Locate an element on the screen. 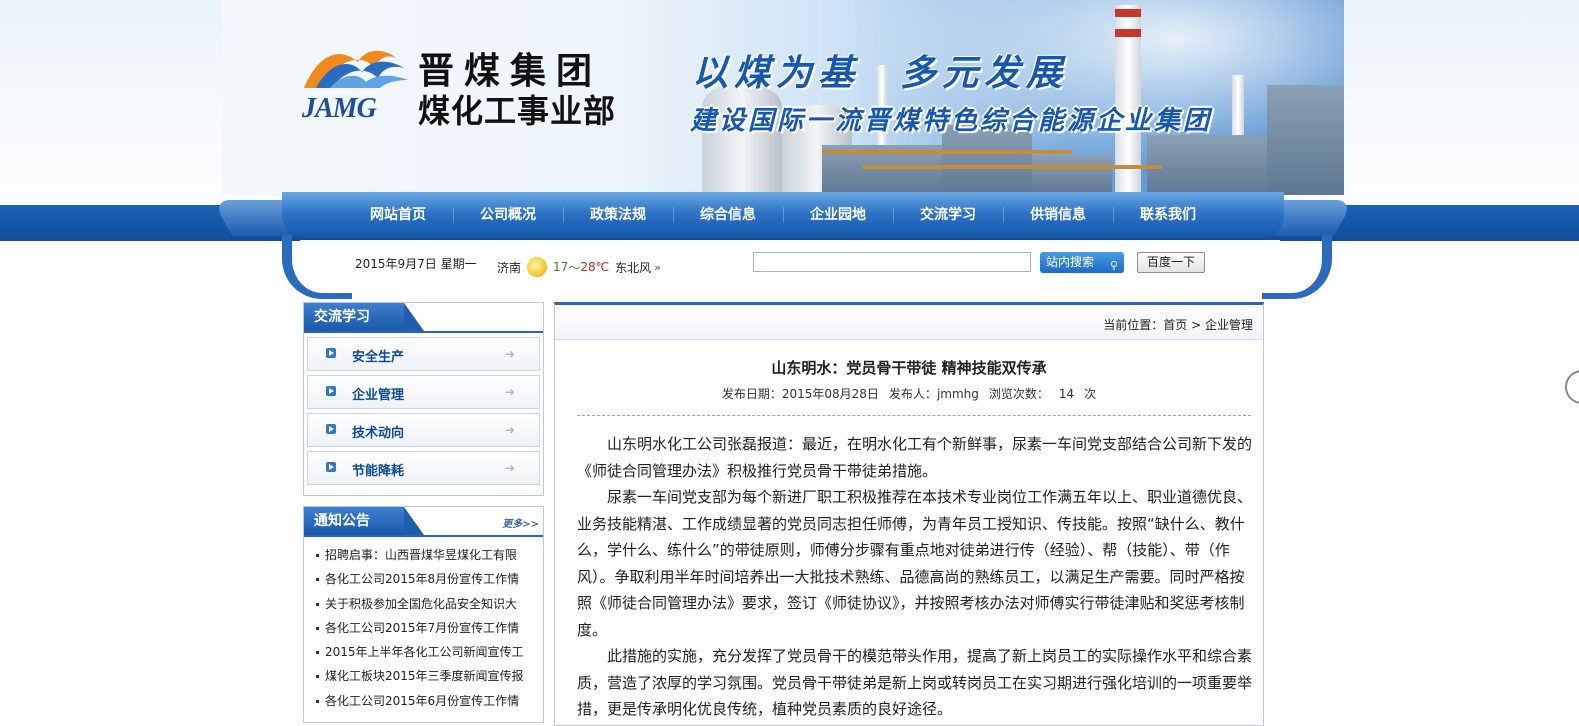 This screenshot has height=726, width=1579. site-search-button: 站内搜索 ⚲ is located at coordinates (1082, 262).